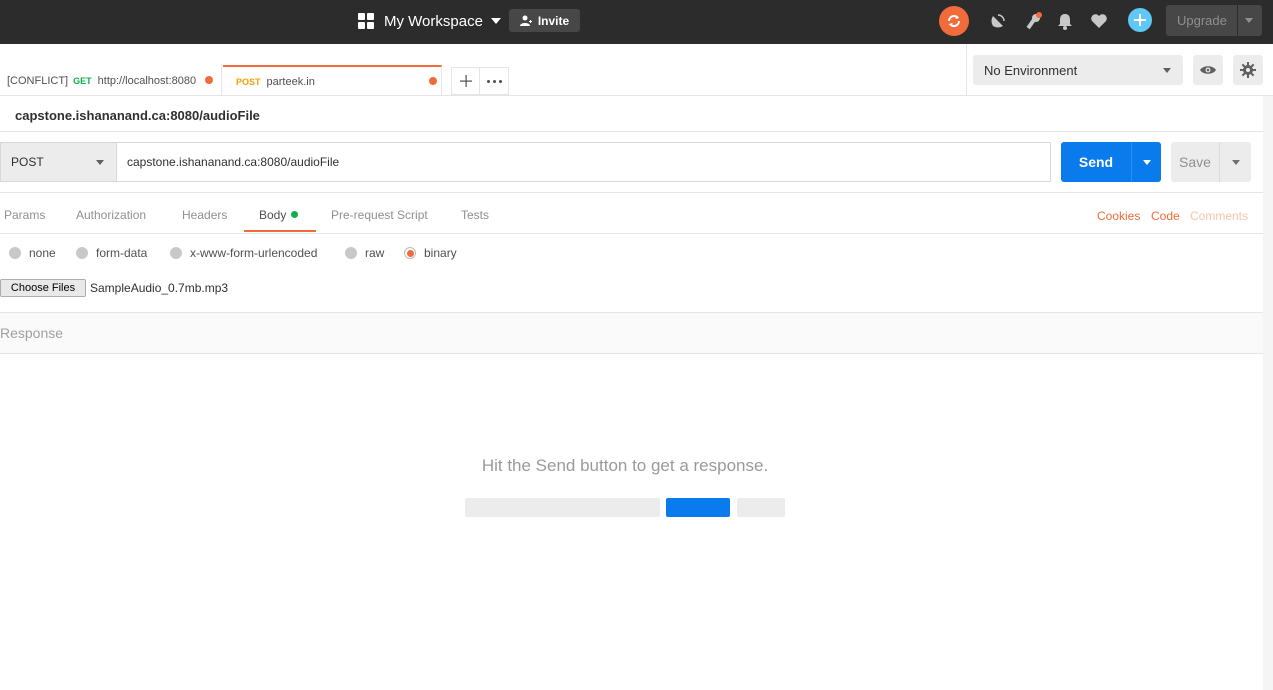  What do you see at coordinates (1219, 216) in the screenshot?
I see `comments-link: Comments` at bounding box center [1219, 216].